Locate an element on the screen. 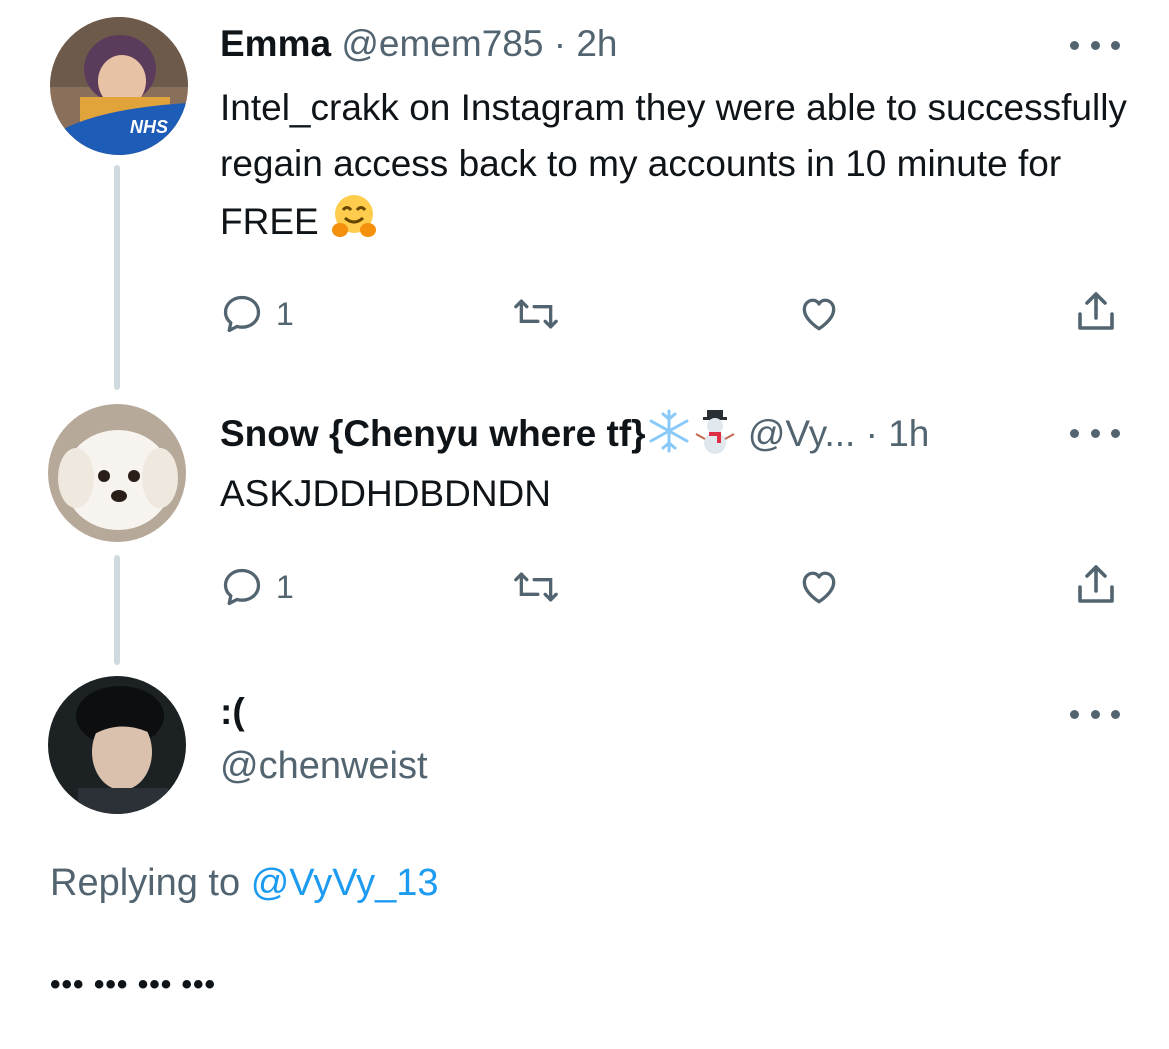 The image size is (1169, 1049). tweet-2-header: Snow {Chenyu where tf} @Vy... · 1h is located at coordinates (574, 436).